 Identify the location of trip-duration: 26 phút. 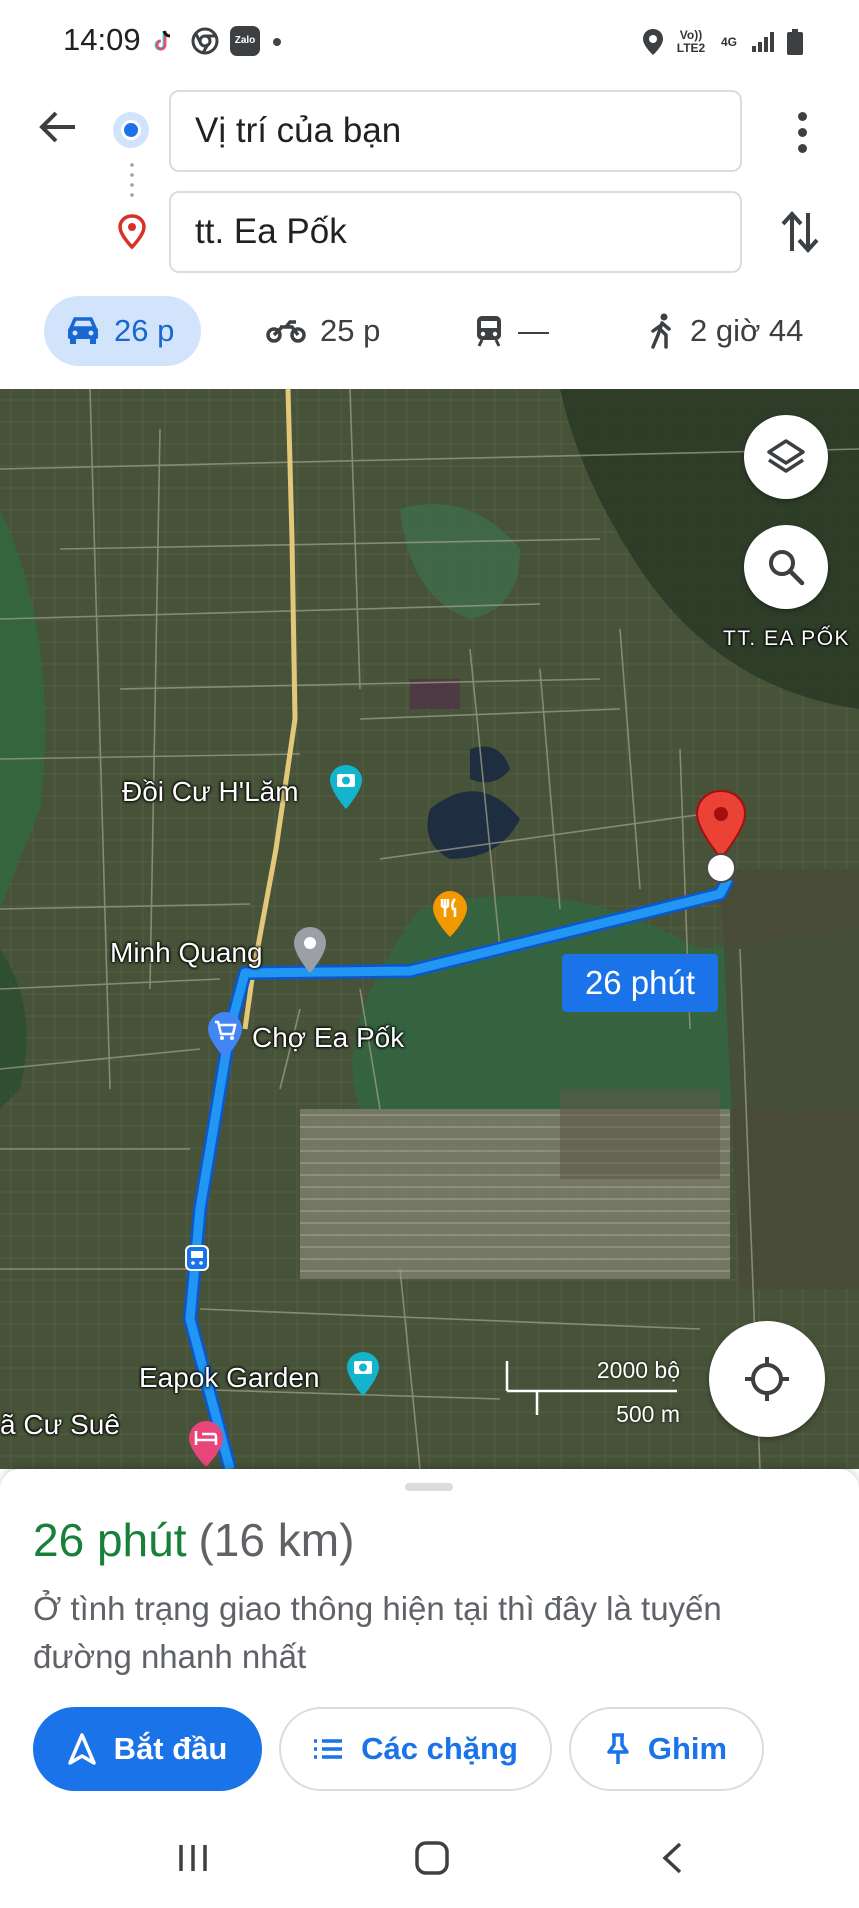
(110, 1540).